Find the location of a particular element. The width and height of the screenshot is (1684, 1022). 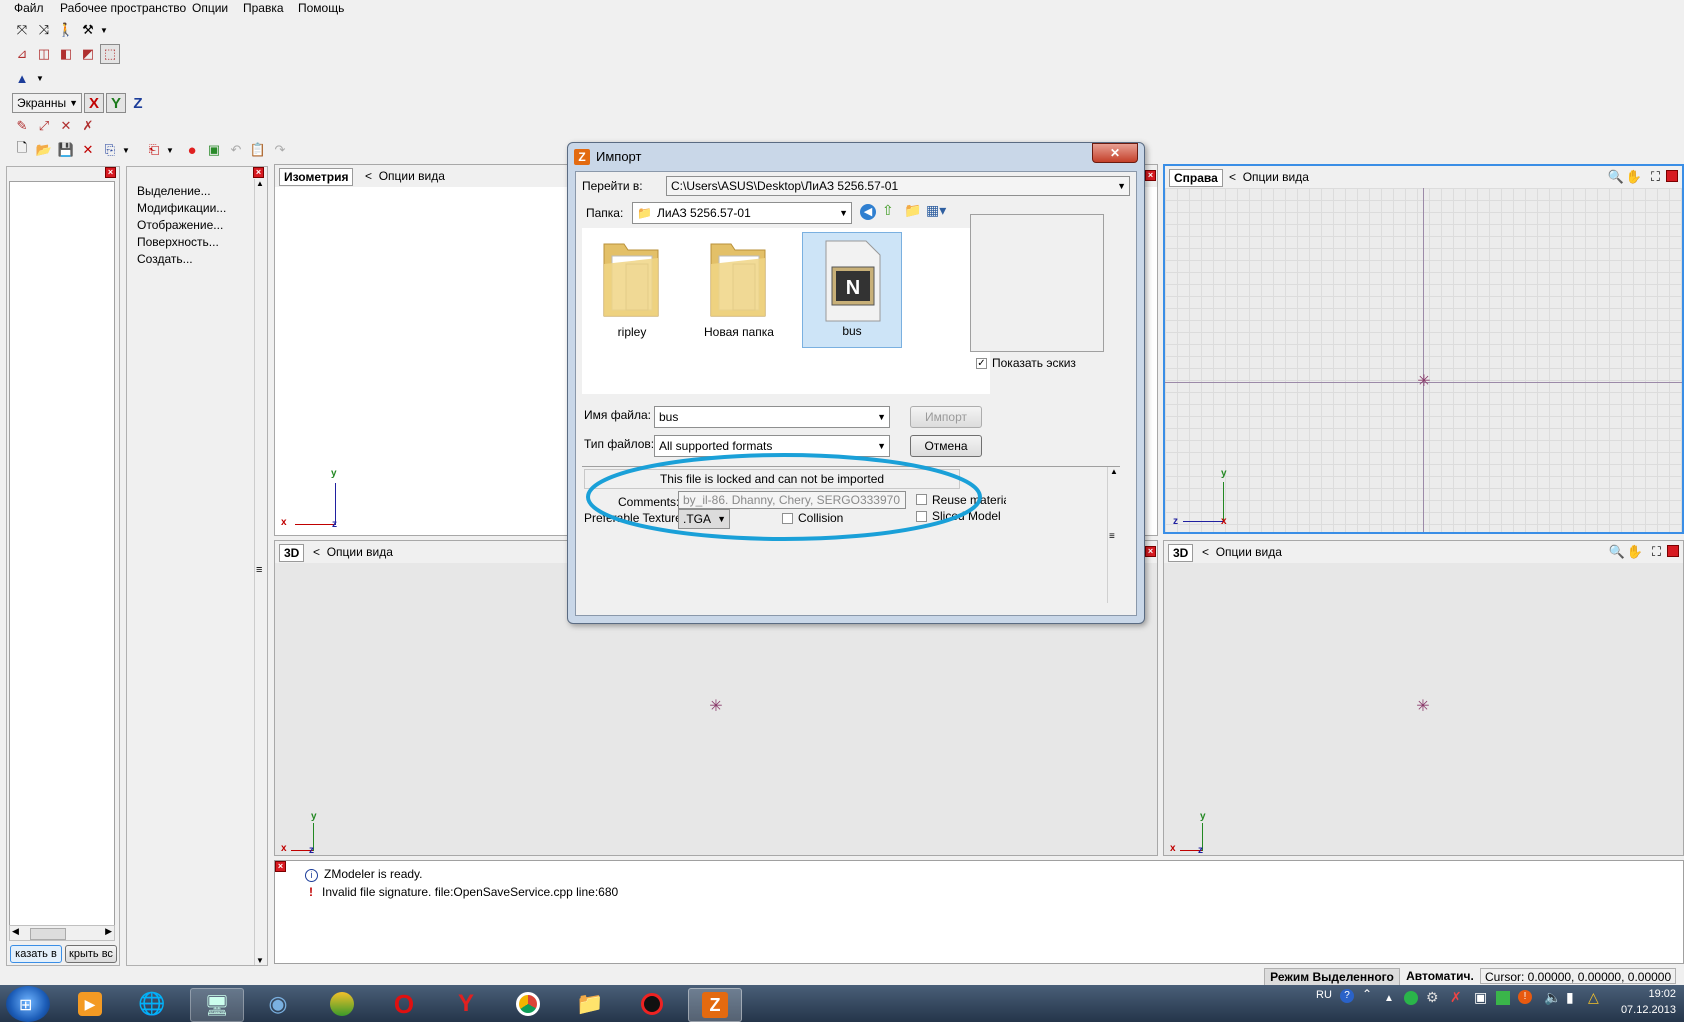

steam-icon: ⚙ is located at coordinates (1432, 997).